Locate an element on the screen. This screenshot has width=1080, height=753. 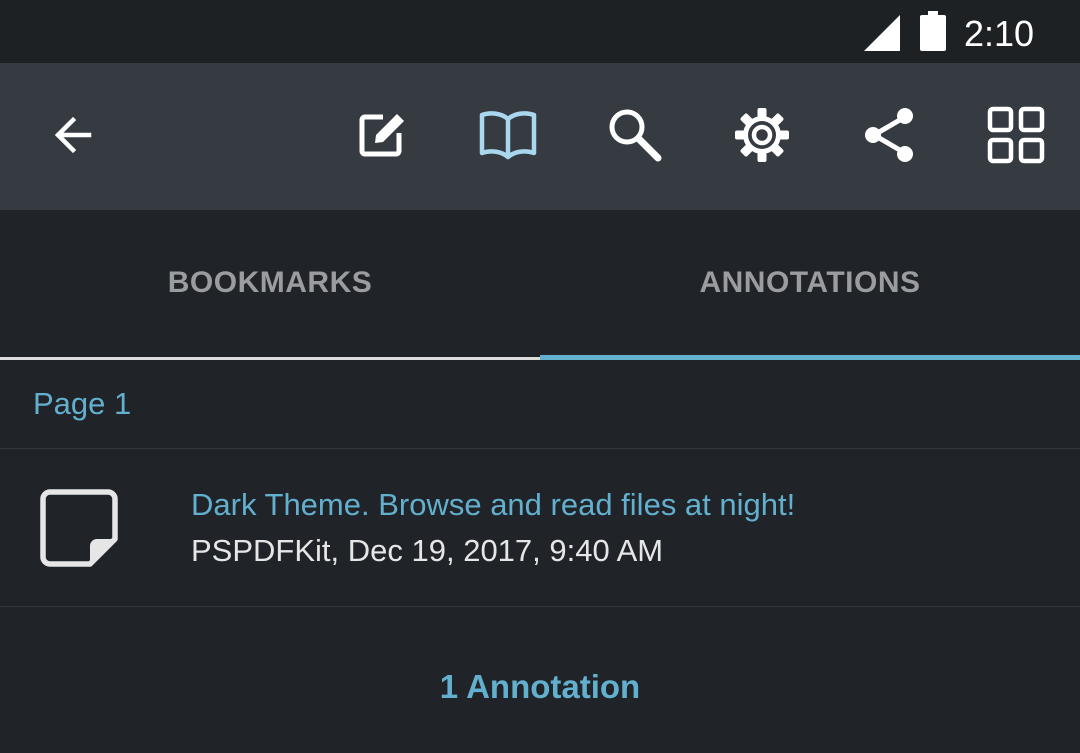
tab-annotations: ANNOTATIONS is located at coordinates (810, 285).